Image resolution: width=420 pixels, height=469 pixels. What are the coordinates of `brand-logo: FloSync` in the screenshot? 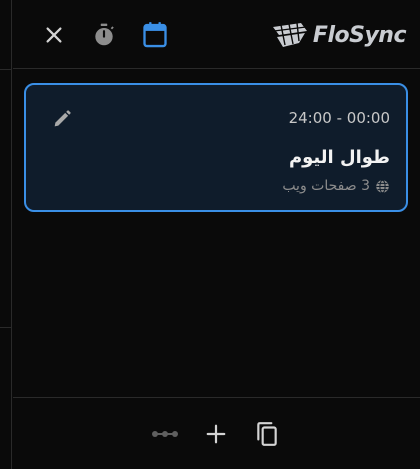 It's located at (339, 35).